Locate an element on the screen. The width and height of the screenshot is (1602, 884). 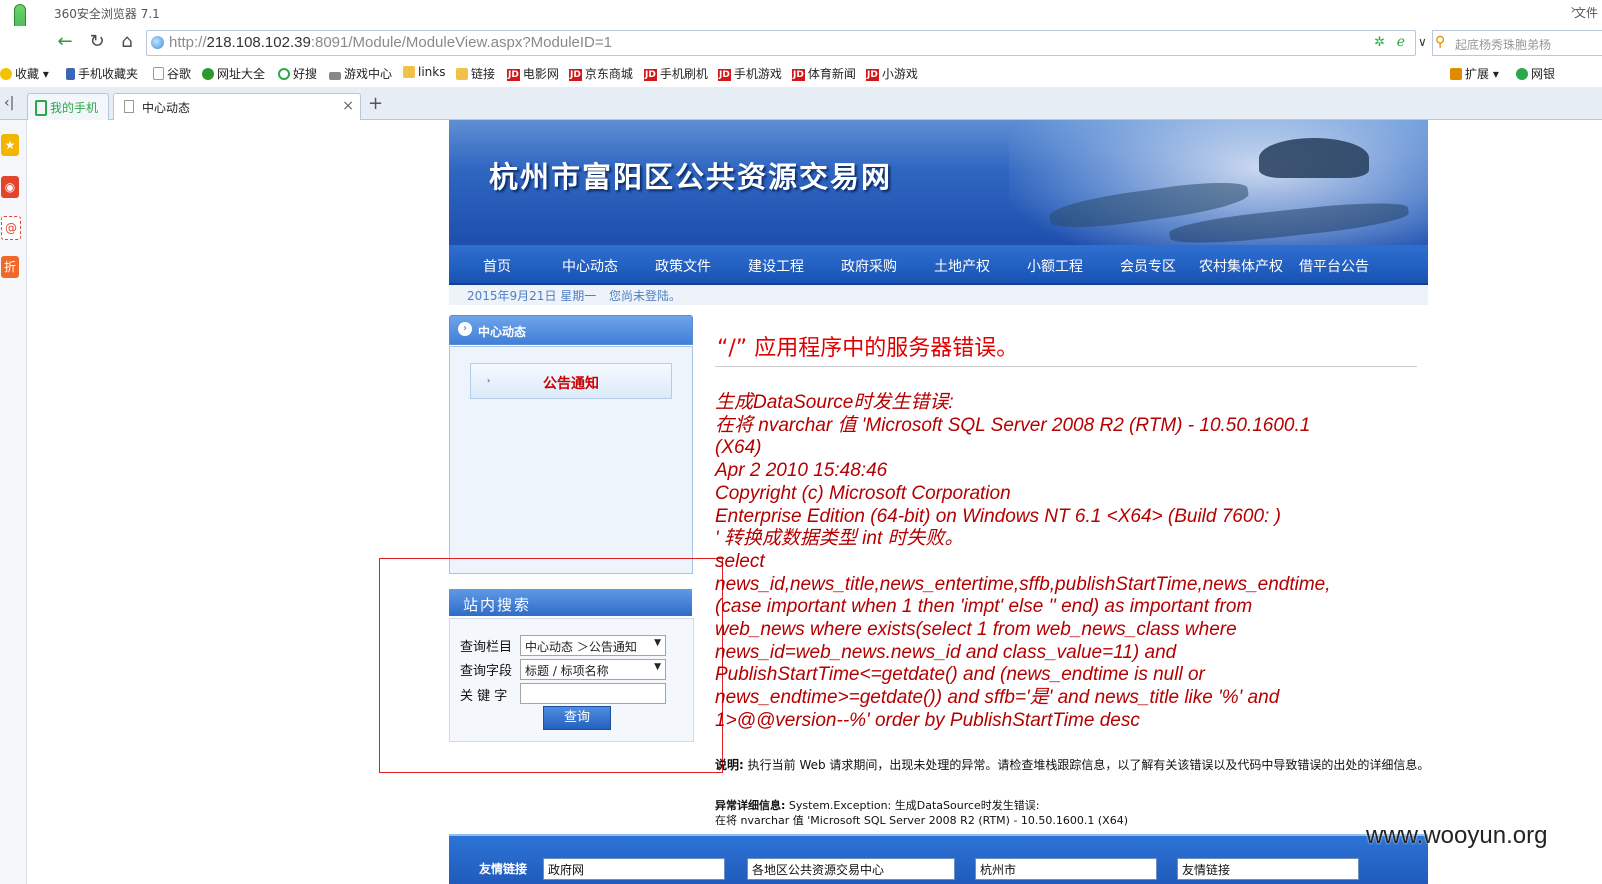
tab-my-phone: 我的手机 is located at coordinates (68, 106).